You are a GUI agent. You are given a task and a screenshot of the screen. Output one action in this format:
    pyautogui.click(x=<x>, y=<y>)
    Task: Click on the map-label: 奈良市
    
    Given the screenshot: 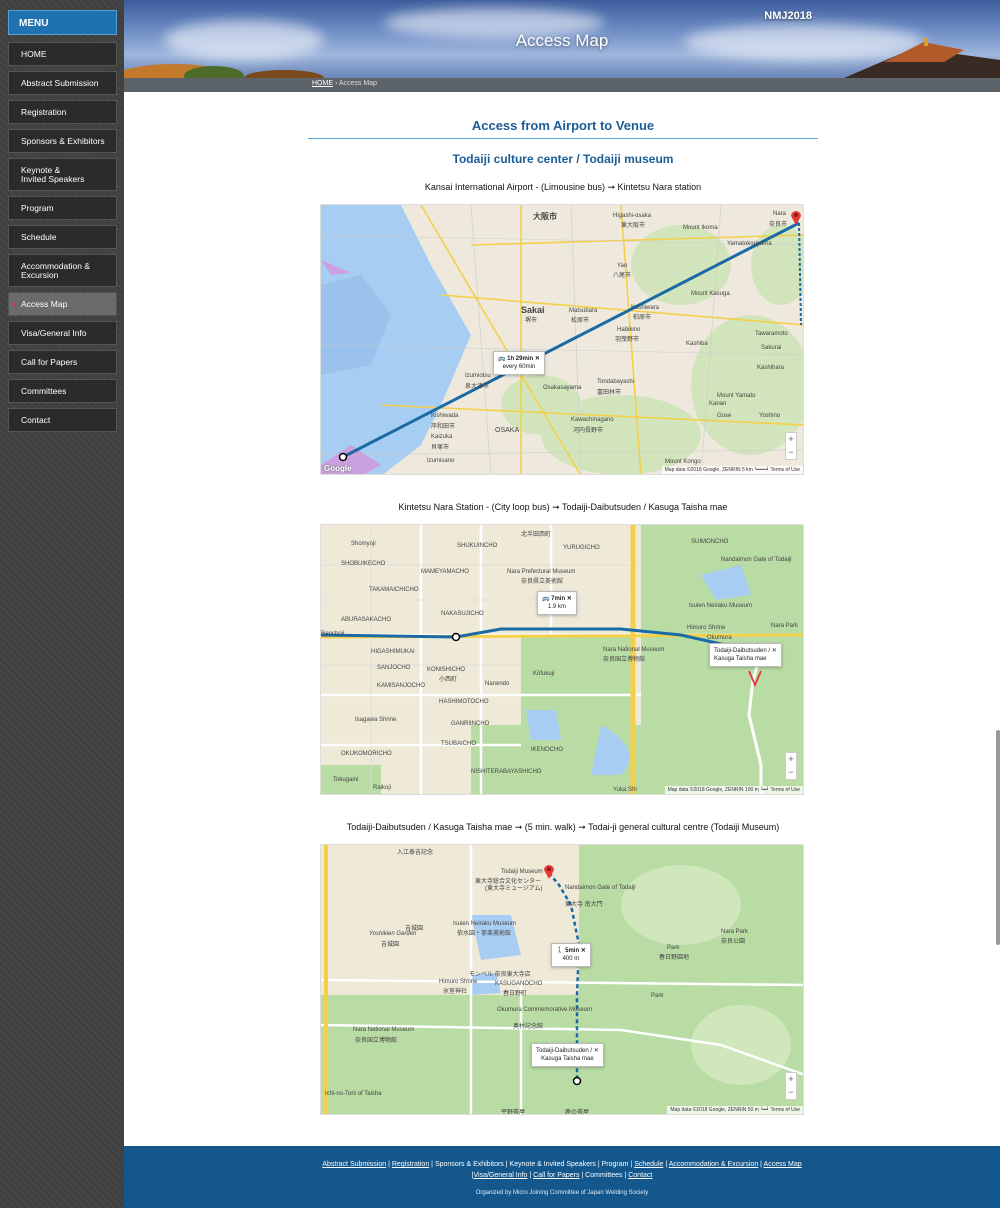 What is the action you would take?
    pyautogui.click(x=778, y=225)
    